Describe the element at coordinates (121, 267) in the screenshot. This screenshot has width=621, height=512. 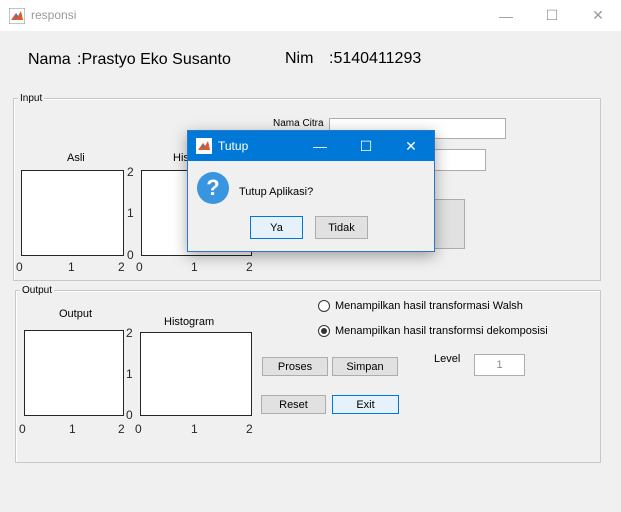
I see `asli-xtick: 2` at that location.